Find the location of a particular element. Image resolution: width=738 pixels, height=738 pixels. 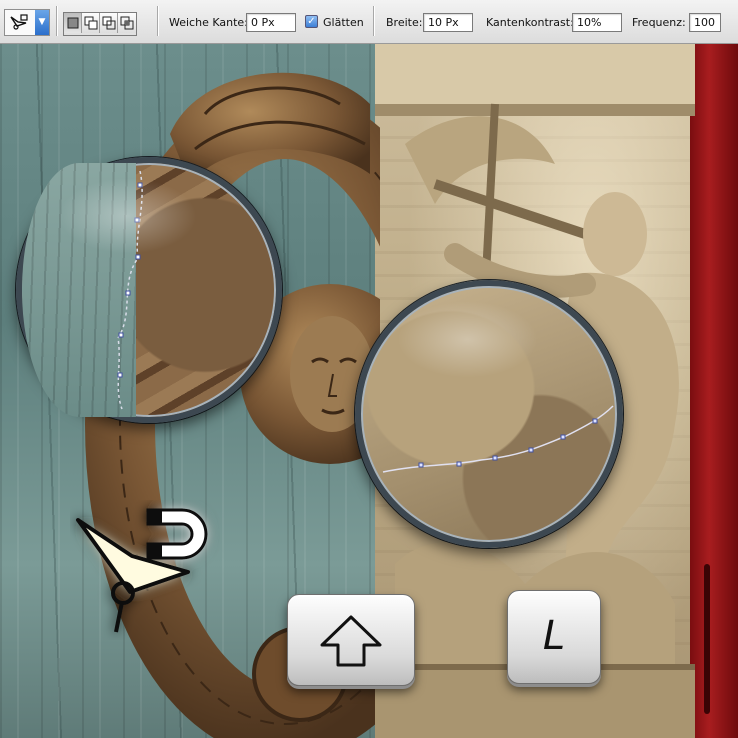

intersect-selection-button is located at coordinates (127, 23).